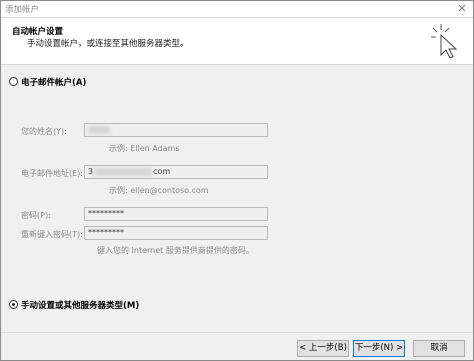 This screenshot has width=474, height=361. Describe the element at coordinates (44, 131) in the screenshot. I see `name-label: 您的姓名(Y):` at that location.